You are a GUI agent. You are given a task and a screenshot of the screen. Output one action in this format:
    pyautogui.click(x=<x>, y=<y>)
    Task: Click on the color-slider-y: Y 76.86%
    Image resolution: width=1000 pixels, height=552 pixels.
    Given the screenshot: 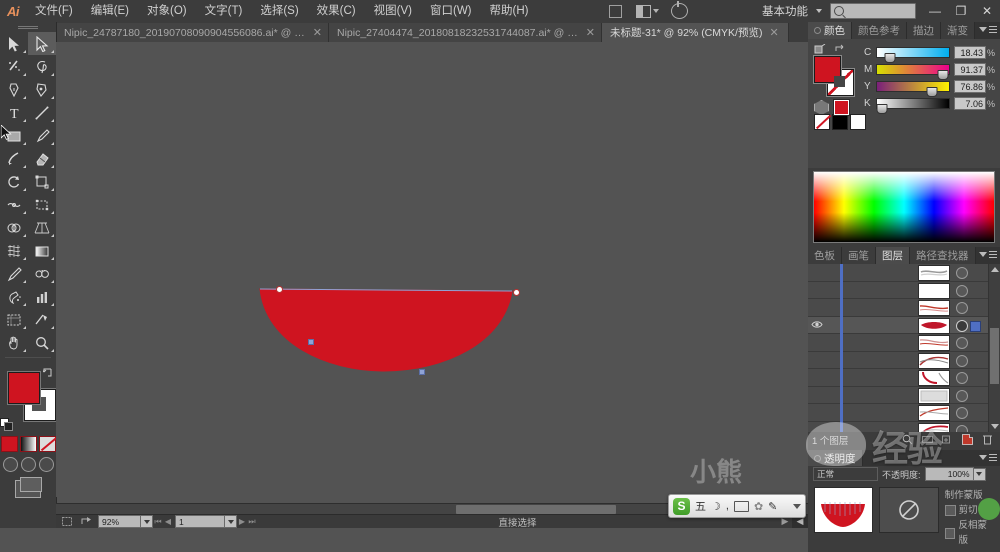 What is the action you would take?
    pyautogui.click(x=930, y=87)
    